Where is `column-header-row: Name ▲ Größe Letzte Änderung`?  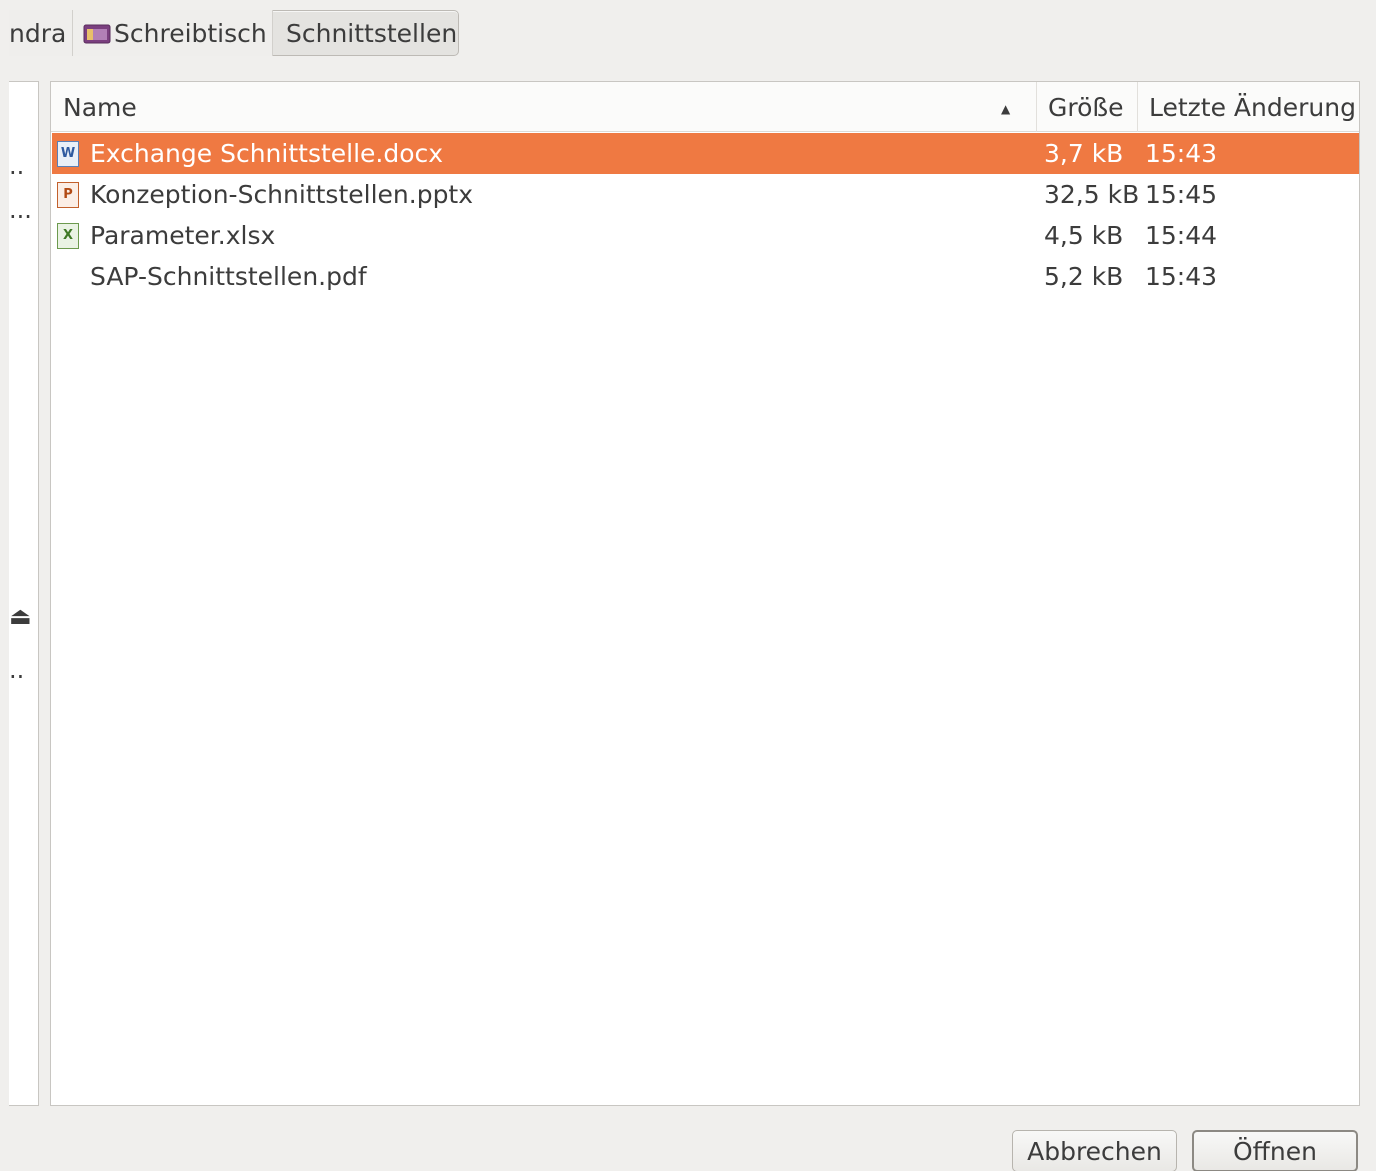
column-header-row: Name ▲ Größe Letzte Änderung is located at coordinates (705, 107).